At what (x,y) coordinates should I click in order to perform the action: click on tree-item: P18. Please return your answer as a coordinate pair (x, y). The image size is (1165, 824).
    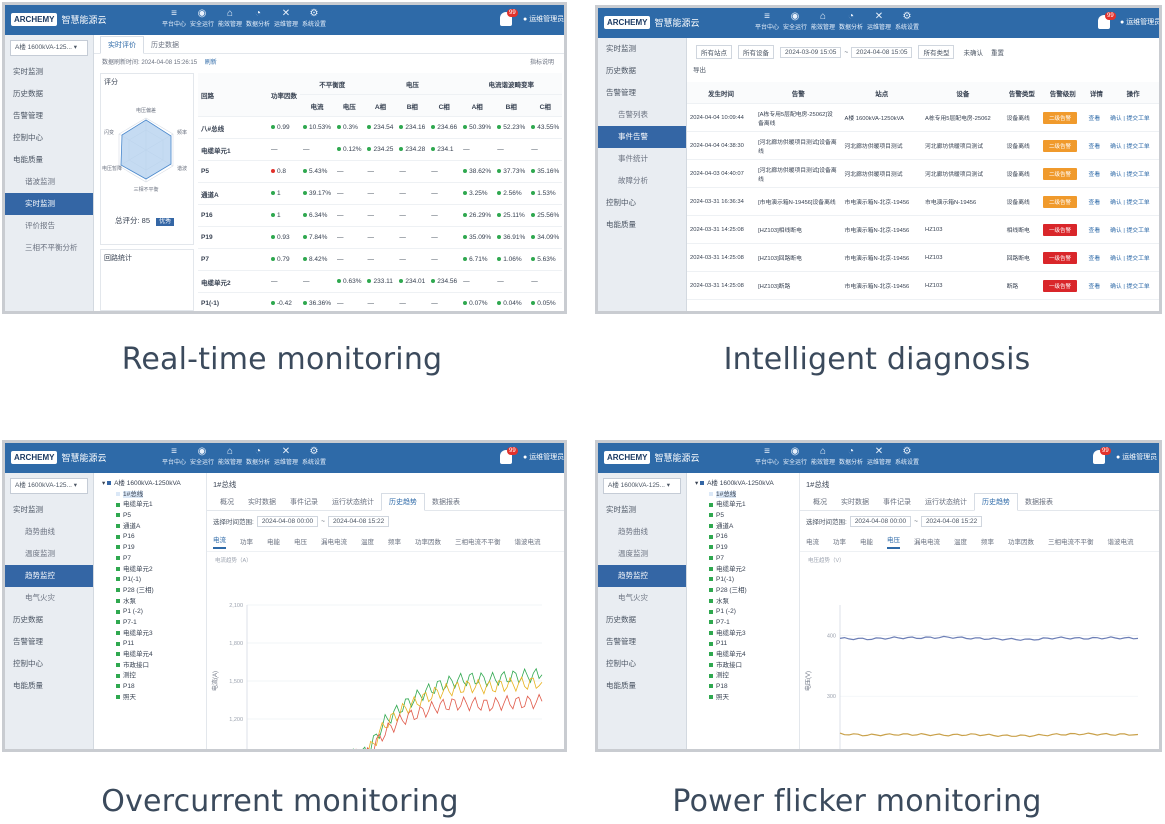
    Looking at the image, I should click on (150, 687).